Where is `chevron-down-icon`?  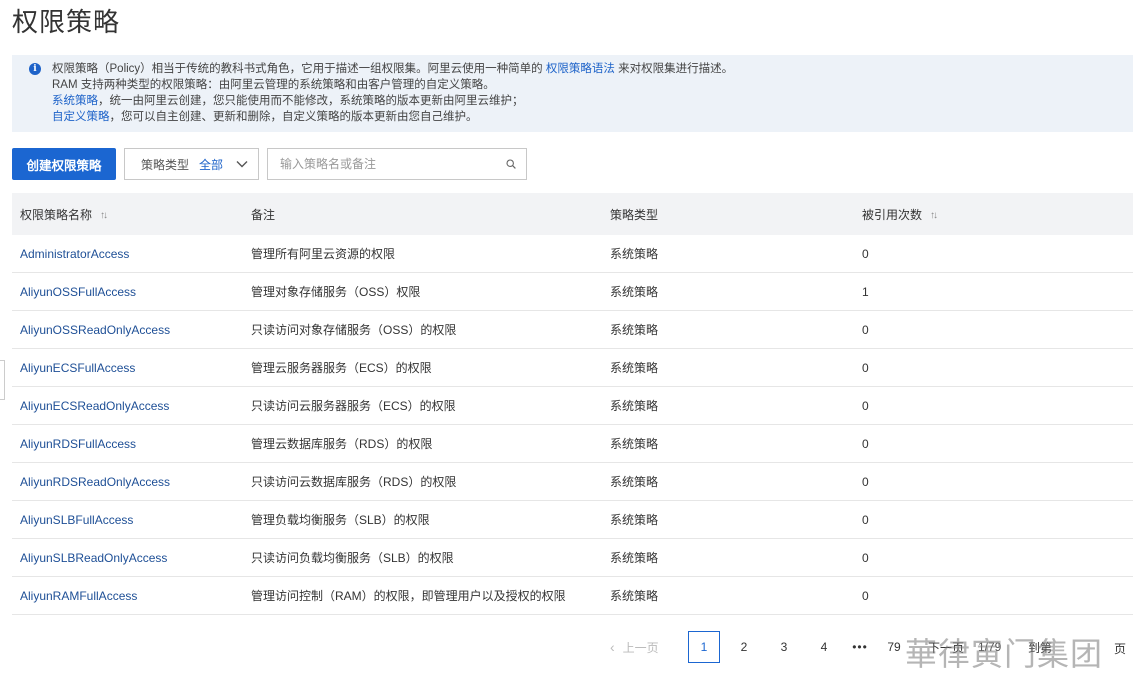 chevron-down-icon is located at coordinates (242, 164).